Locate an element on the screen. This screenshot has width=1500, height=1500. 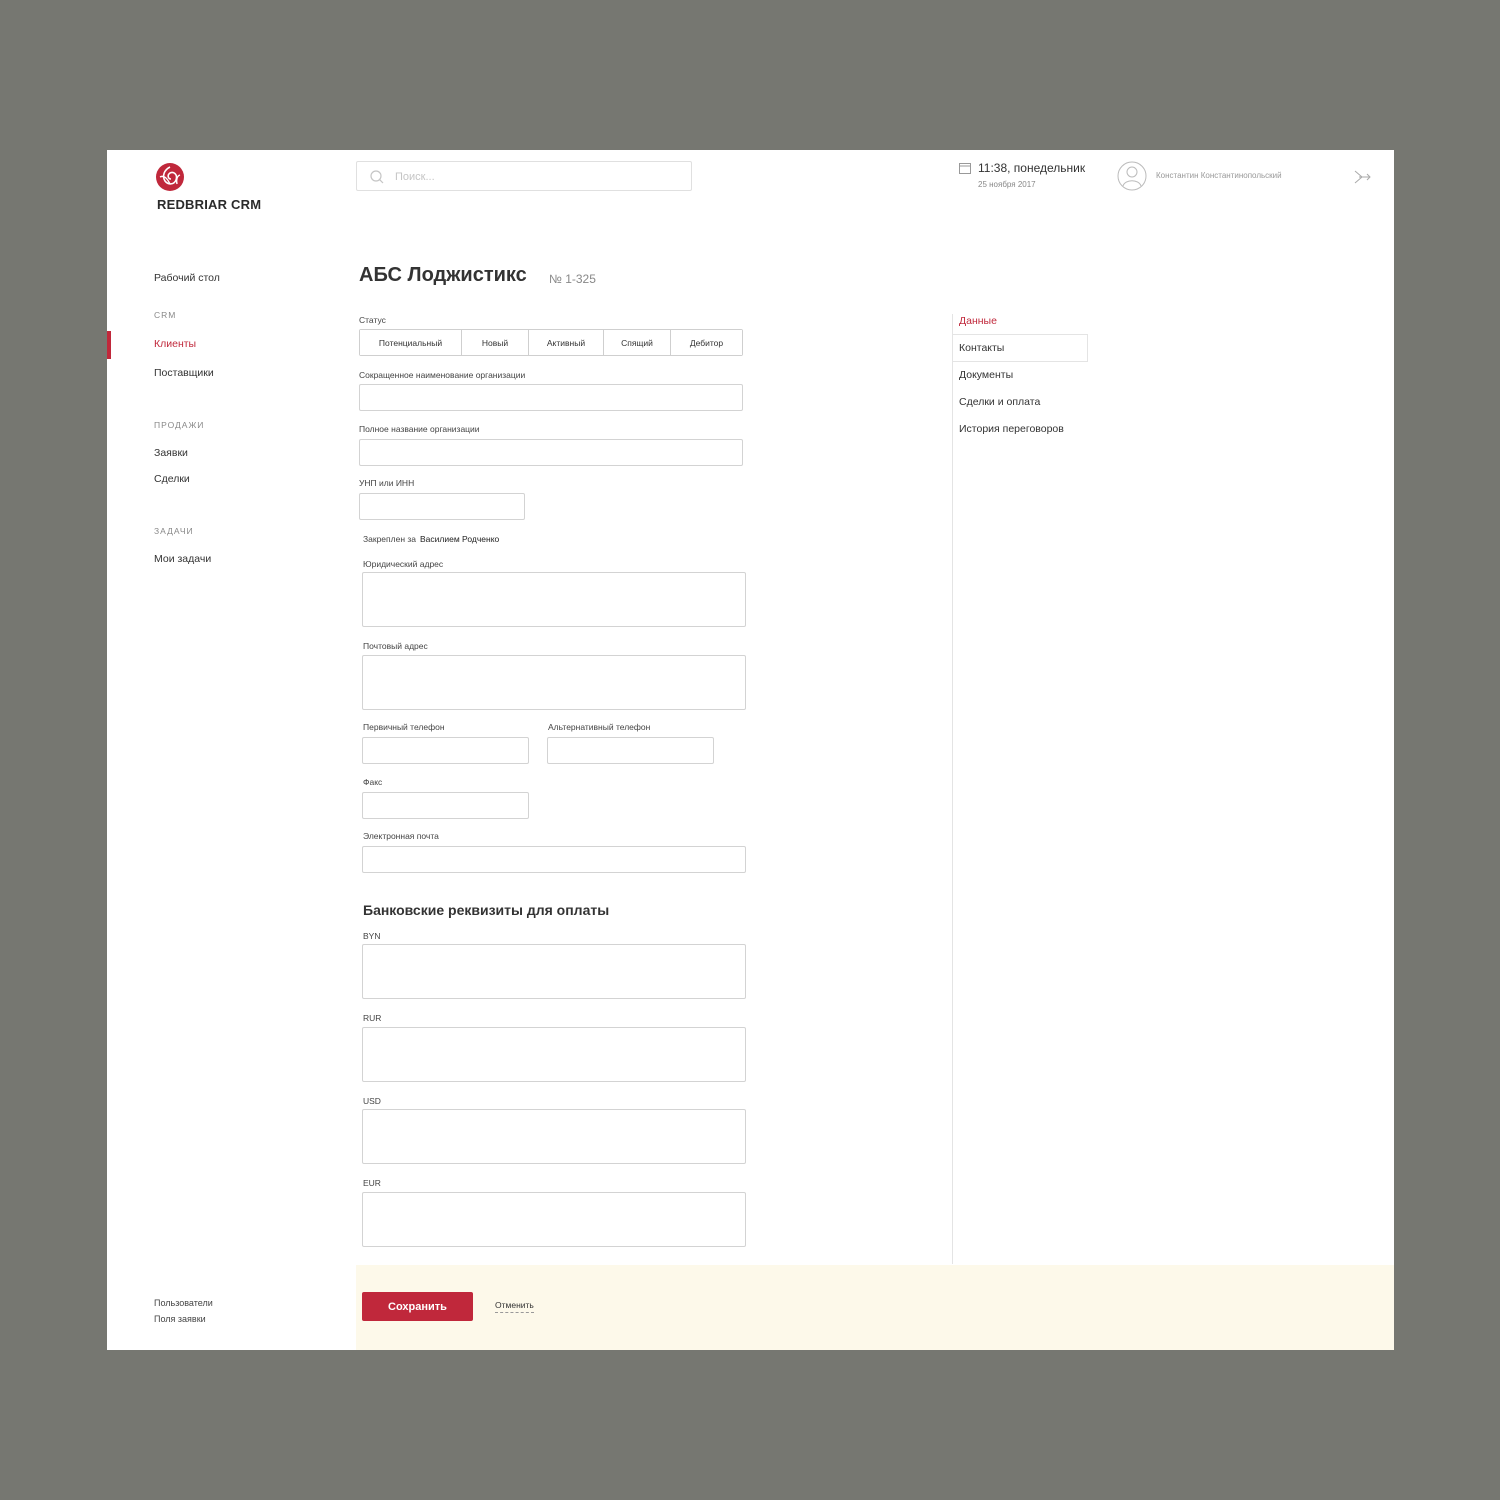
short-name-input is located at coordinates (551, 397).